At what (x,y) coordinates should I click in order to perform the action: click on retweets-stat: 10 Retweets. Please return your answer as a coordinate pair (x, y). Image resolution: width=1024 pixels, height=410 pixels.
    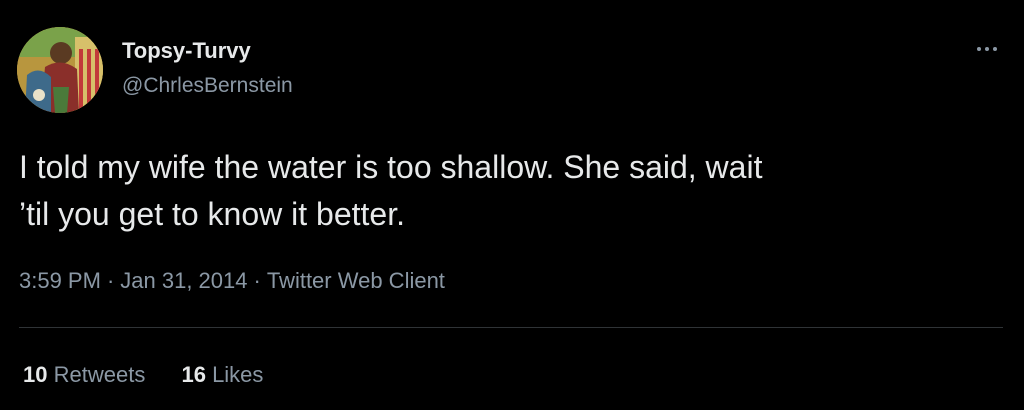
    Looking at the image, I should click on (84, 375).